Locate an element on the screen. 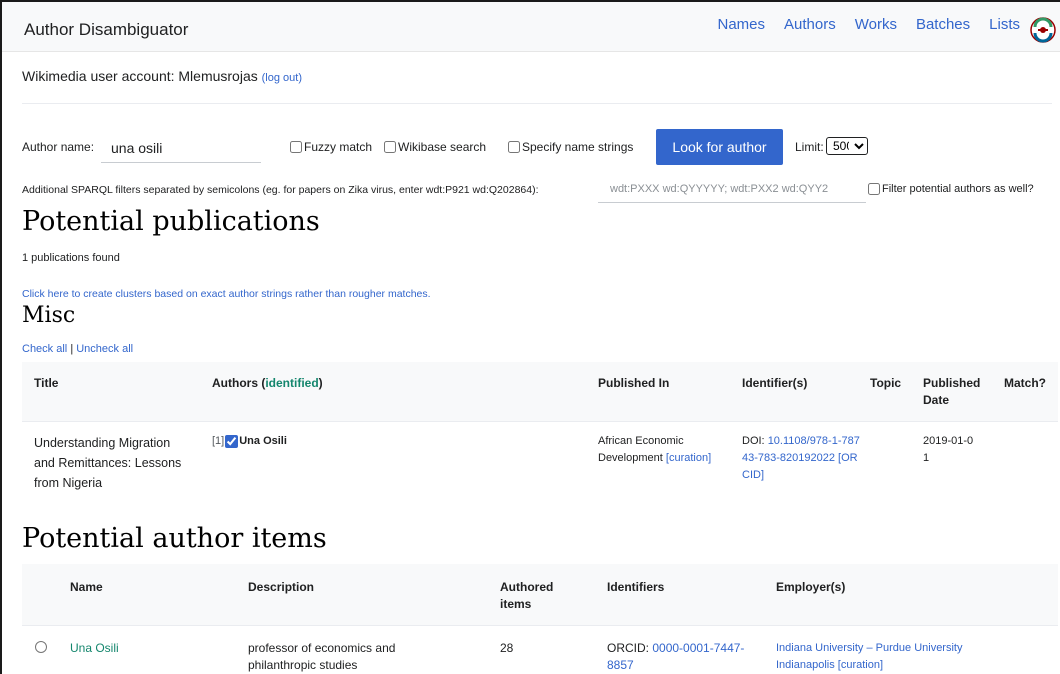 This screenshot has height=674, width=1060. nav-works: Works is located at coordinates (876, 24).